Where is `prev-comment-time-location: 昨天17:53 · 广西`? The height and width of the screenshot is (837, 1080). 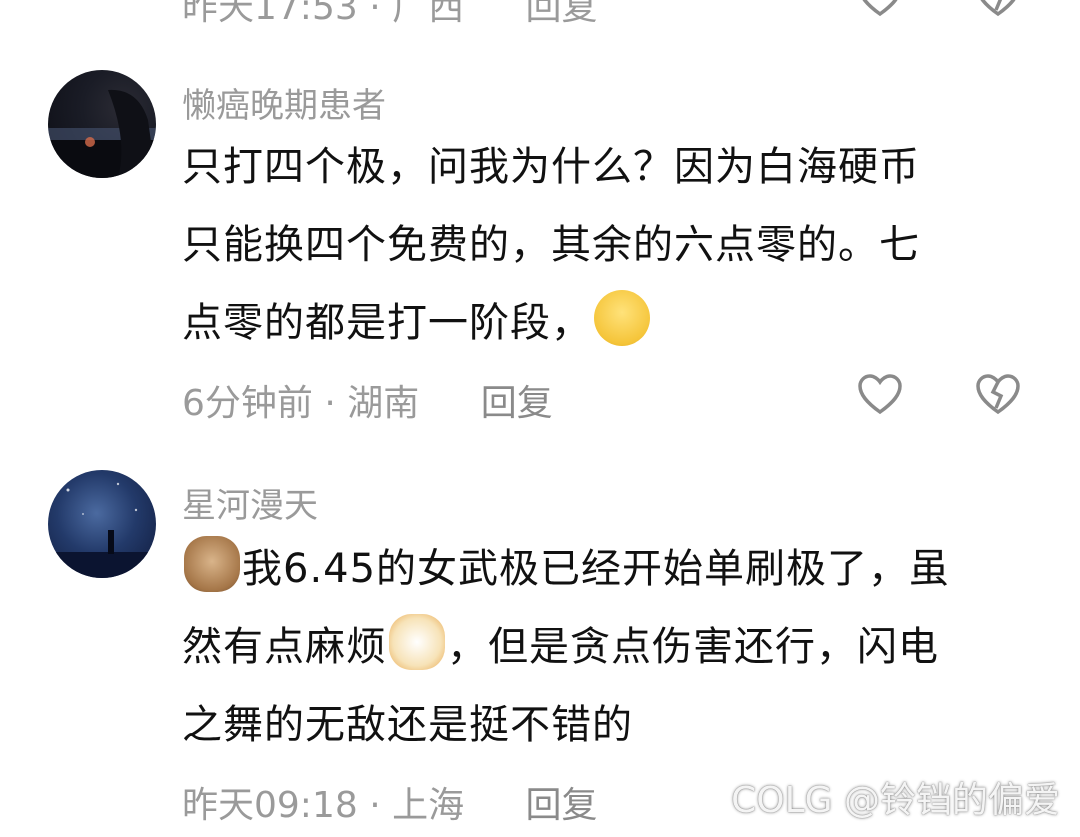 prev-comment-time-location: 昨天17:53 · 广西 is located at coordinates (323, 14).